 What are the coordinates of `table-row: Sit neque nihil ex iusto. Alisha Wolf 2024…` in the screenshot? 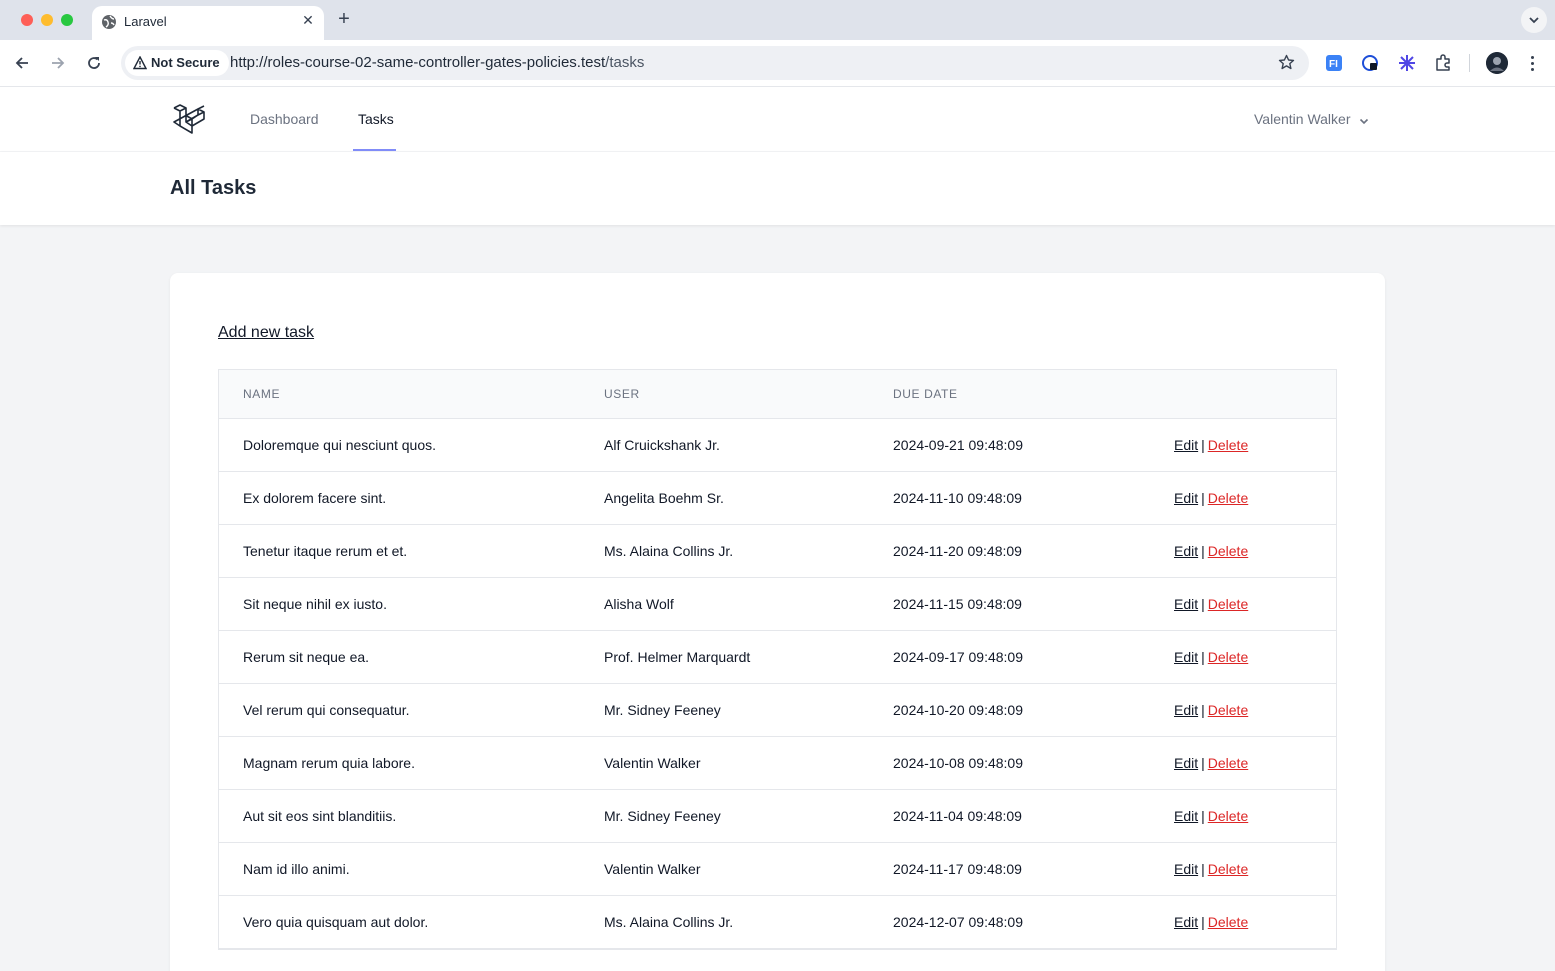 It's located at (777, 604).